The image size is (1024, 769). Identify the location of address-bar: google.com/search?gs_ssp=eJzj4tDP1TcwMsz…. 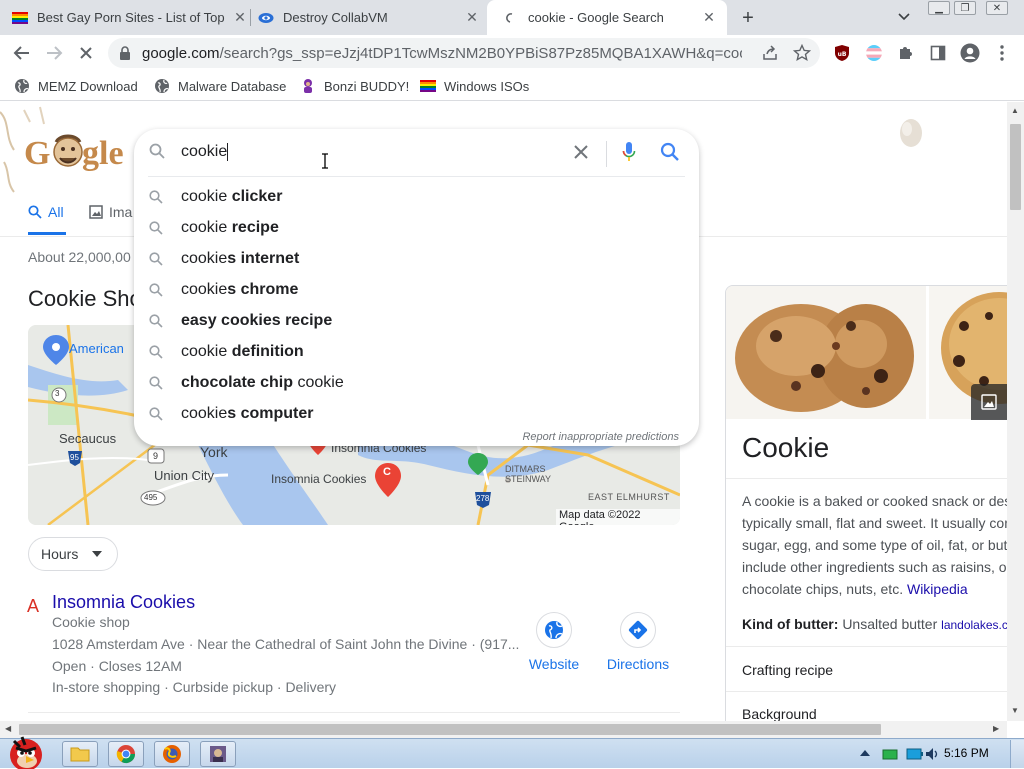
(464, 53).